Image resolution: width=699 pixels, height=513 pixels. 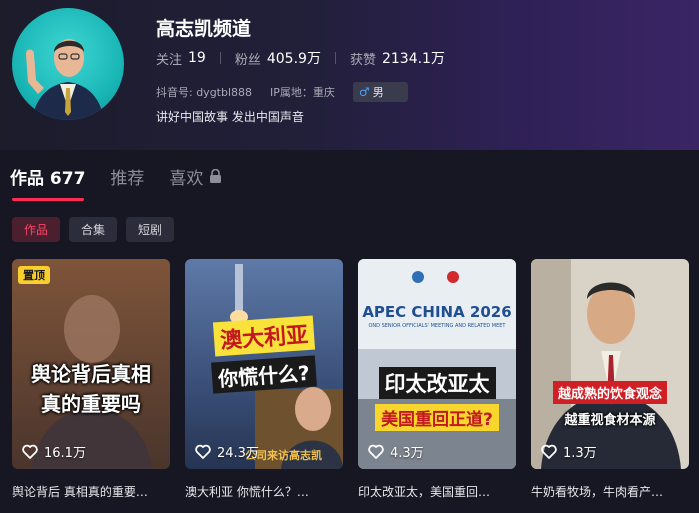 I want to click on stat-following: 关注 19, so click(x=181, y=58).